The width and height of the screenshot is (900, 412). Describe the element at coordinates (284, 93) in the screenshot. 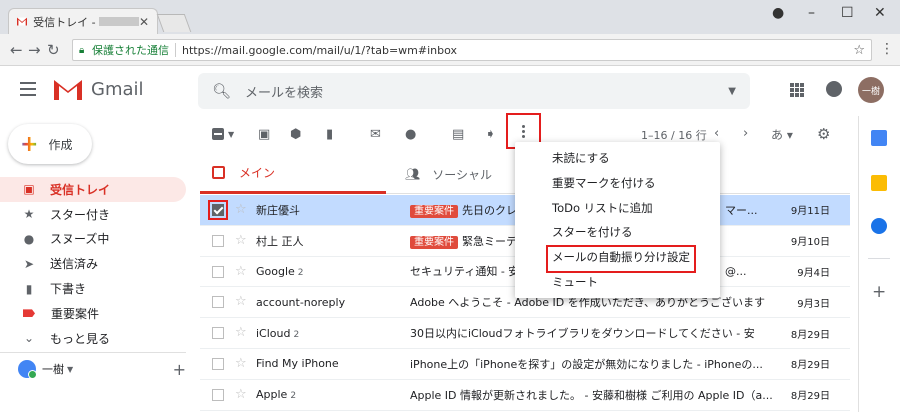

I see `search-placeholder: メールを検索` at that location.